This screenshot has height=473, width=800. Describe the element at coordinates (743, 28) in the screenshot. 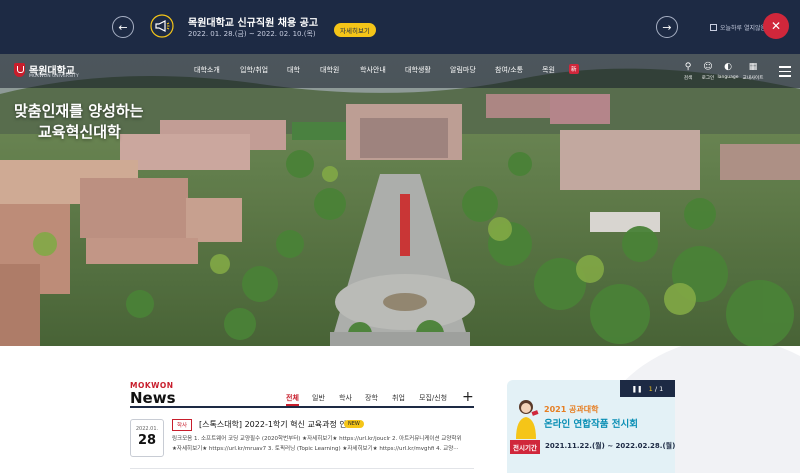

I see `today-close-label: 오늘하루 열지않음` at that location.